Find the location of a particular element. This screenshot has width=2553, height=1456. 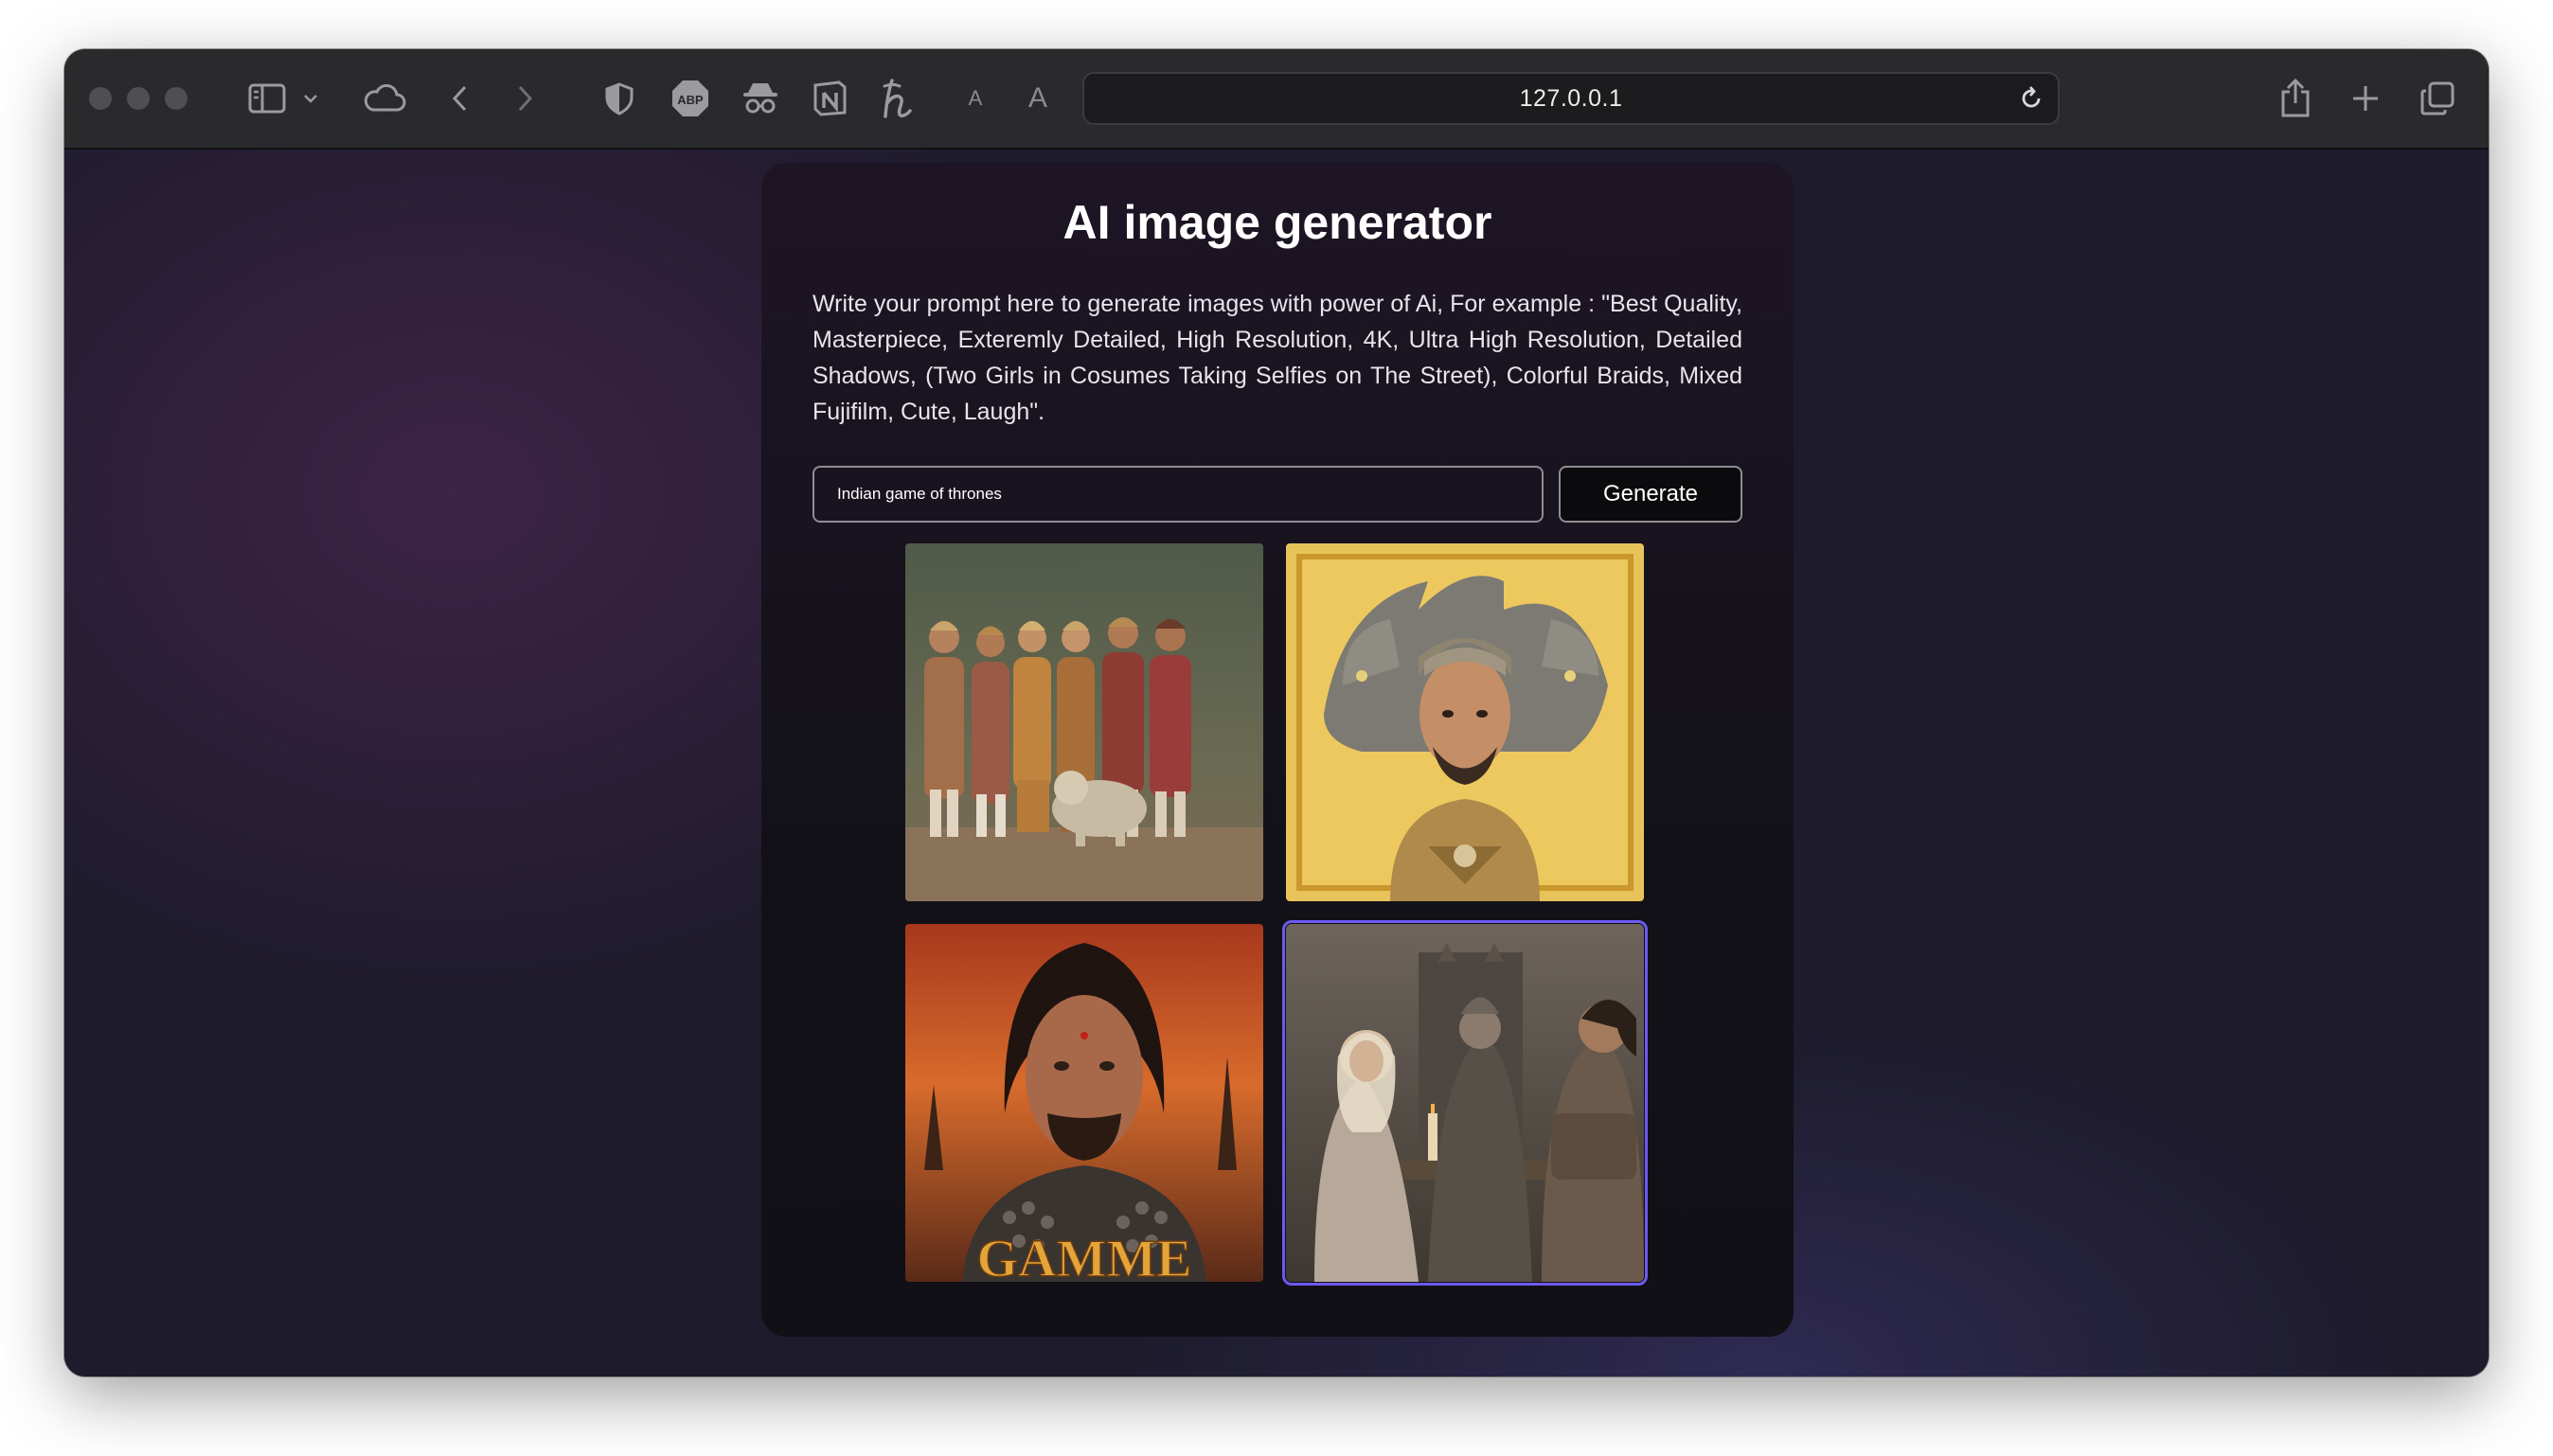

page-title: AI image generator is located at coordinates (1277, 222).